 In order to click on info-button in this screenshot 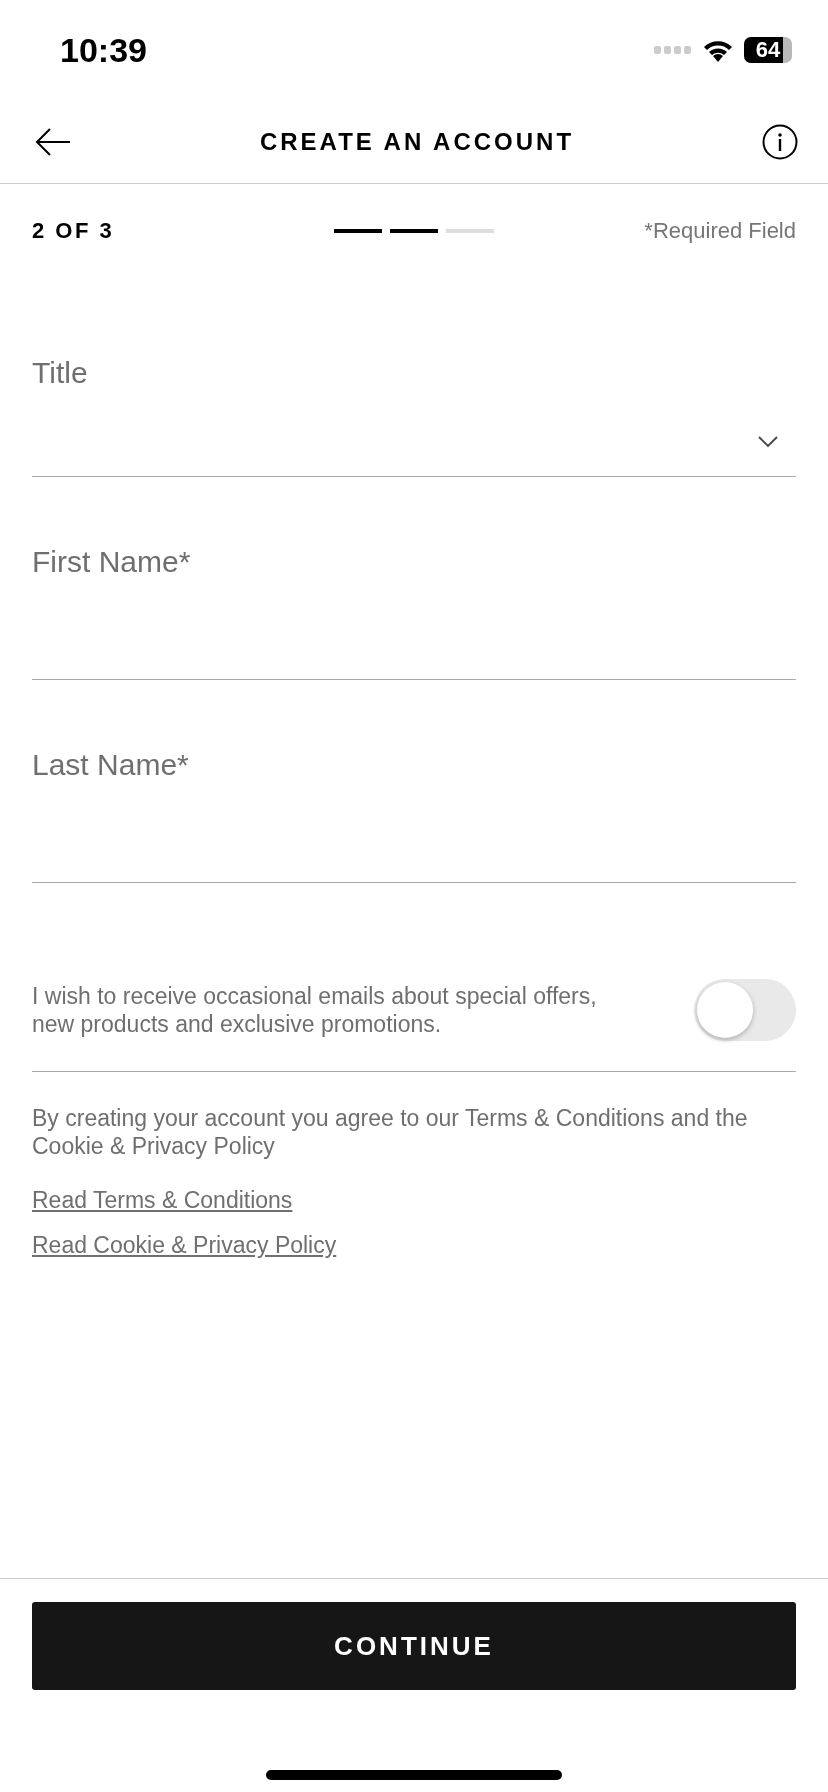, I will do `click(780, 141)`.